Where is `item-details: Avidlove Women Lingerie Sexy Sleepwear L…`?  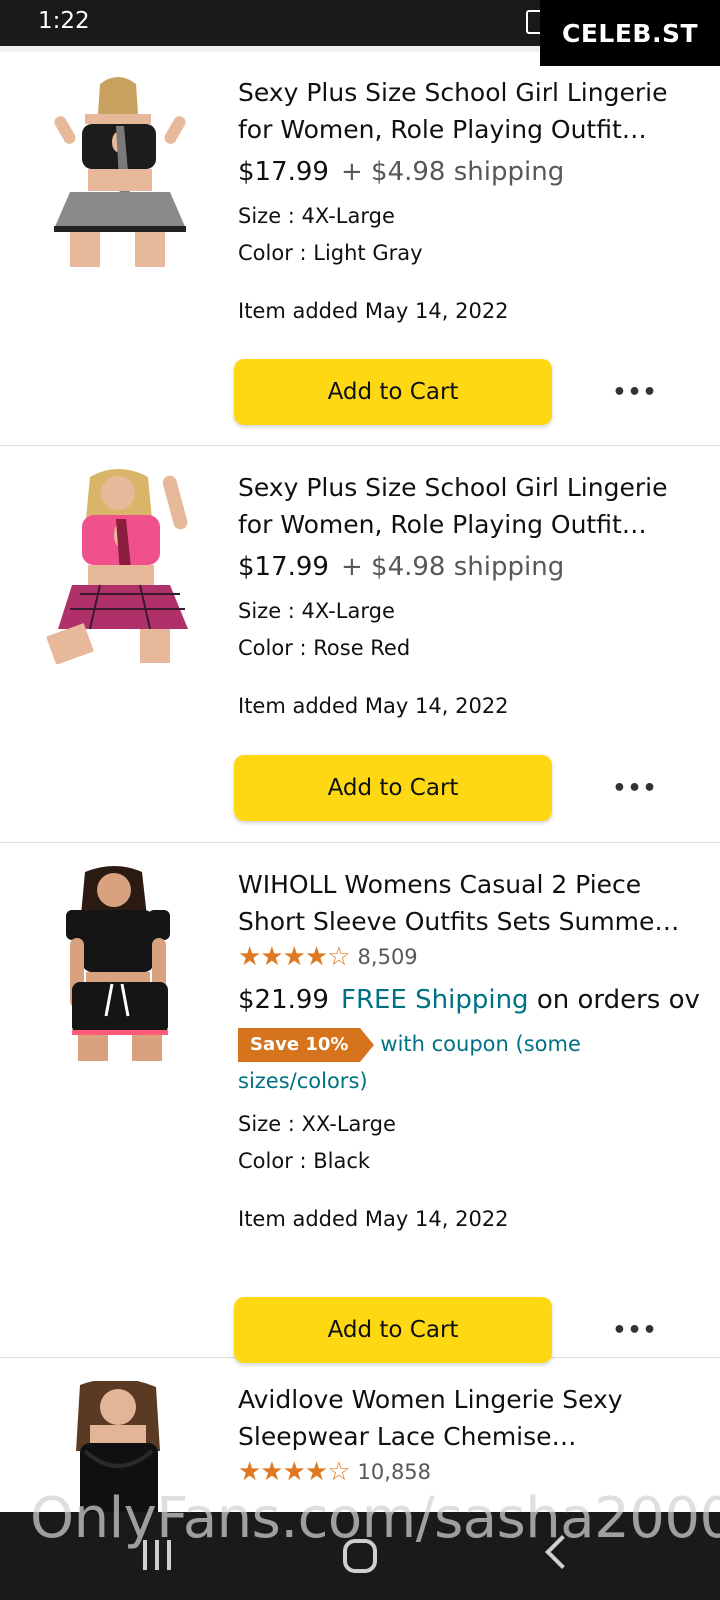
item-details: Avidlove Women Lingerie Sexy Sleepwear L… is located at coordinates (473, 1434).